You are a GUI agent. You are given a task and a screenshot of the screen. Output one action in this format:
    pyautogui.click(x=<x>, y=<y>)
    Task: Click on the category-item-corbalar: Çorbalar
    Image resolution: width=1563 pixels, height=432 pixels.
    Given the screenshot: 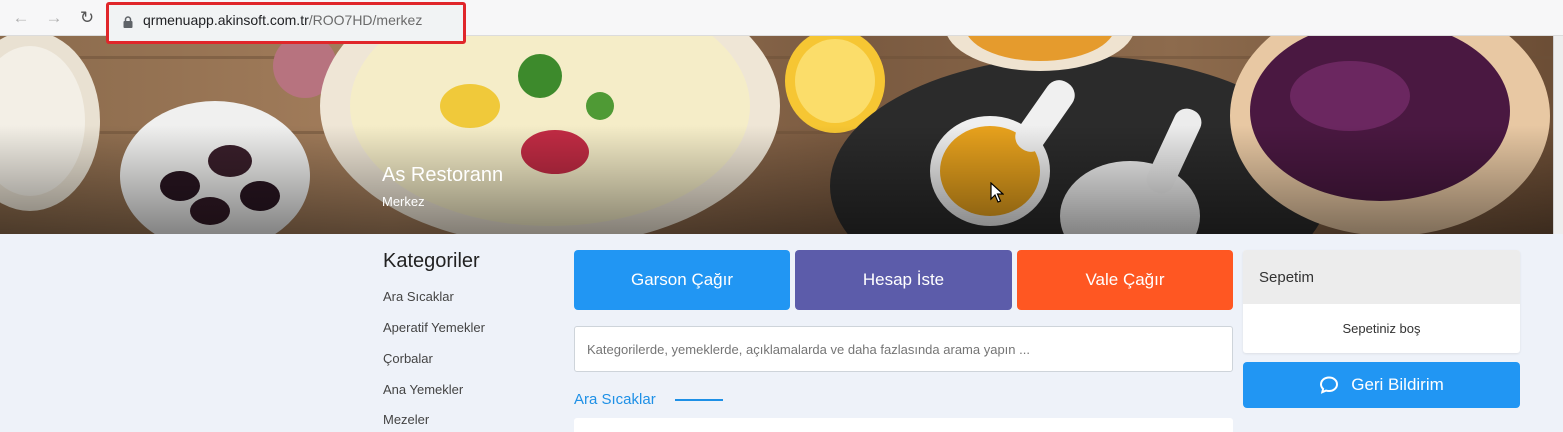 What is the action you would take?
    pyautogui.click(x=408, y=358)
    